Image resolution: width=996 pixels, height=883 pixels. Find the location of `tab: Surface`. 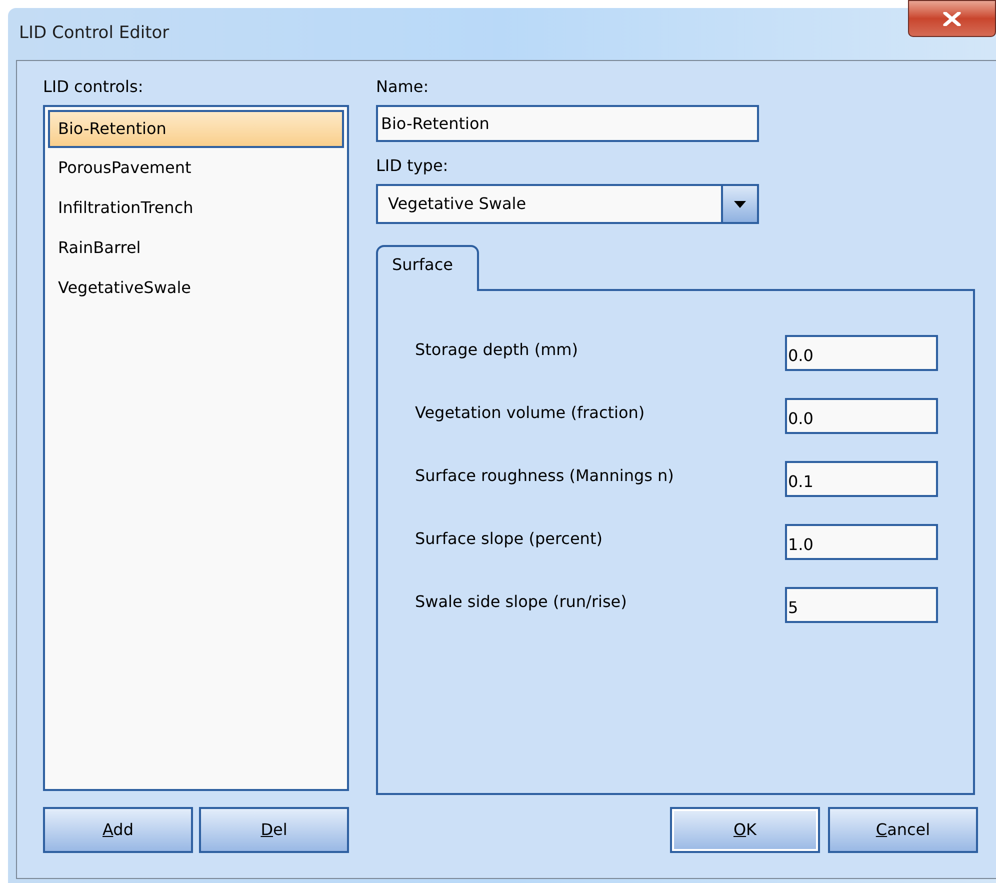

tab: Surface is located at coordinates (427, 268).